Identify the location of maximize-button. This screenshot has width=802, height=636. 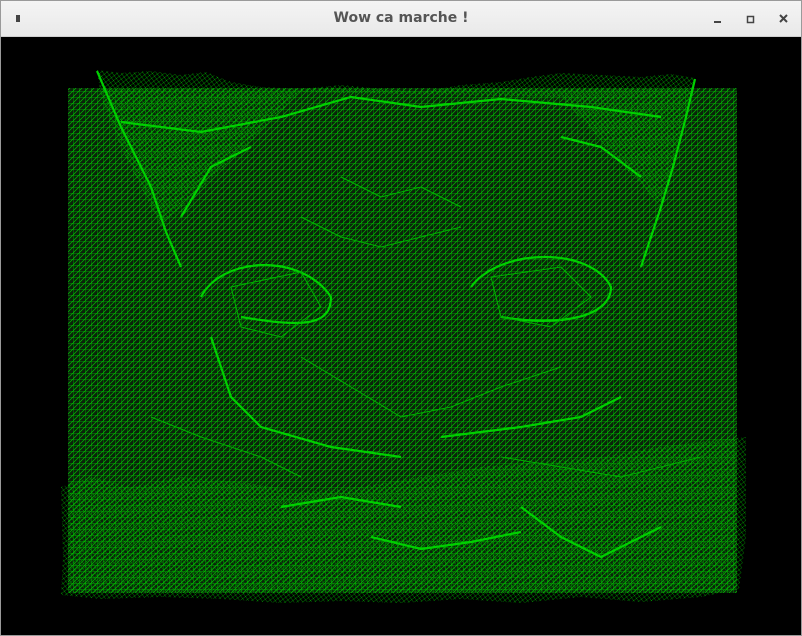
(751, 19).